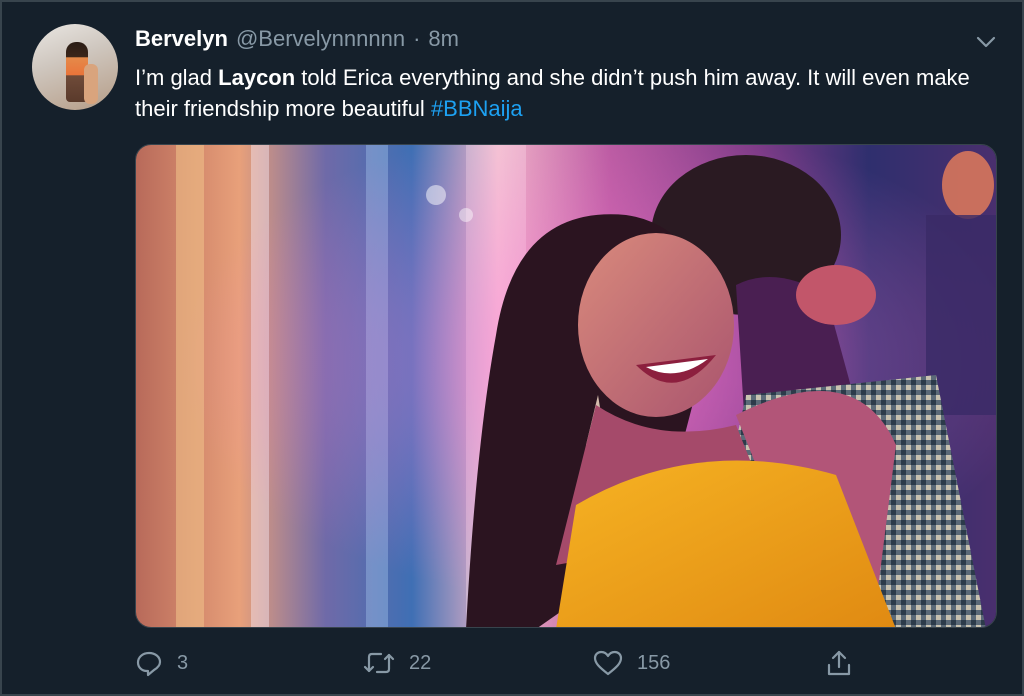 The width and height of the screenshot is (1024, 696). I want to click on share-button, so click(839, 663).